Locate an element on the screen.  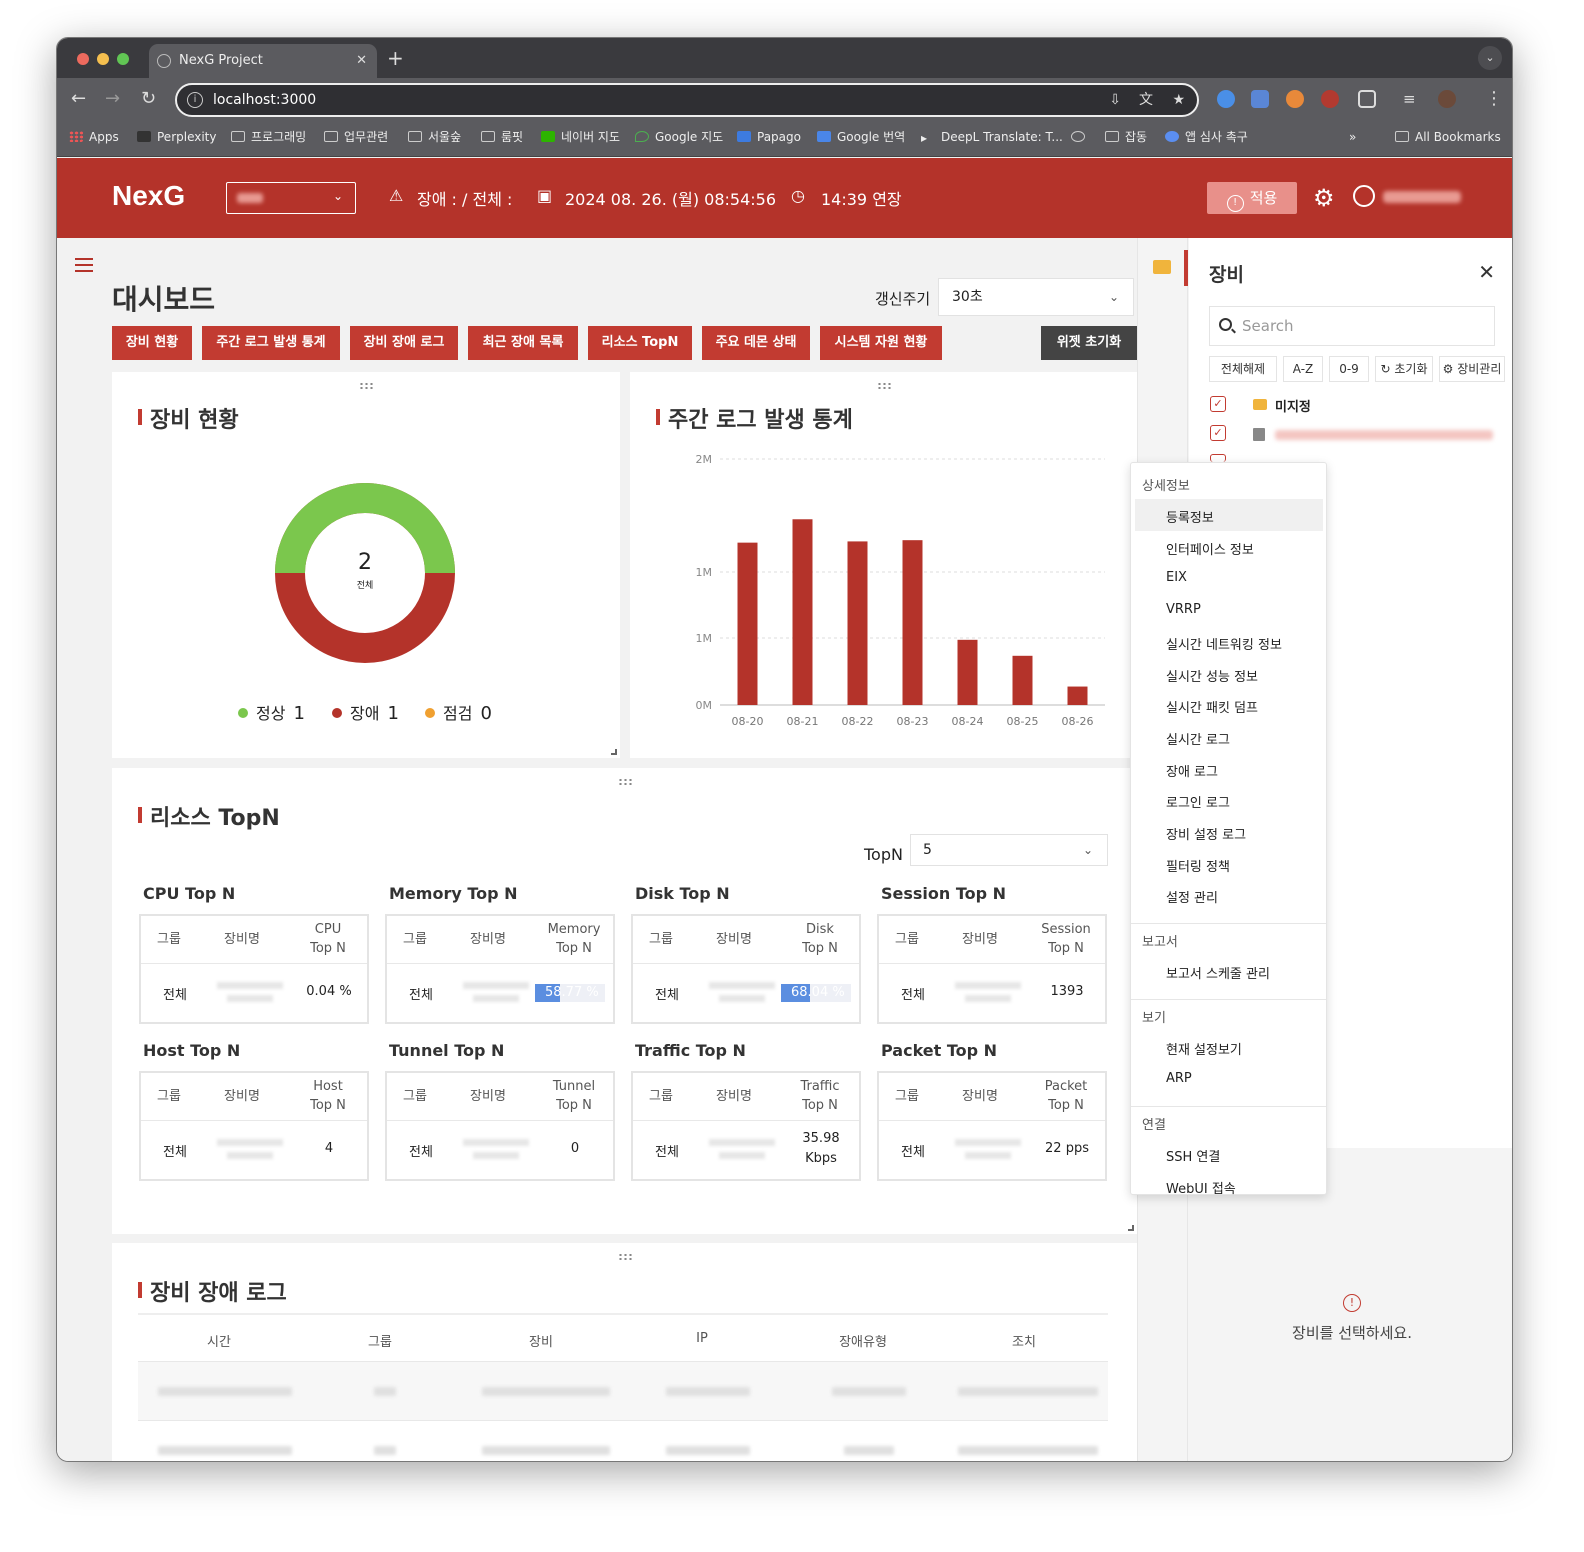
widget-button: 리소스 TopN is located at coordinates (640, 343).